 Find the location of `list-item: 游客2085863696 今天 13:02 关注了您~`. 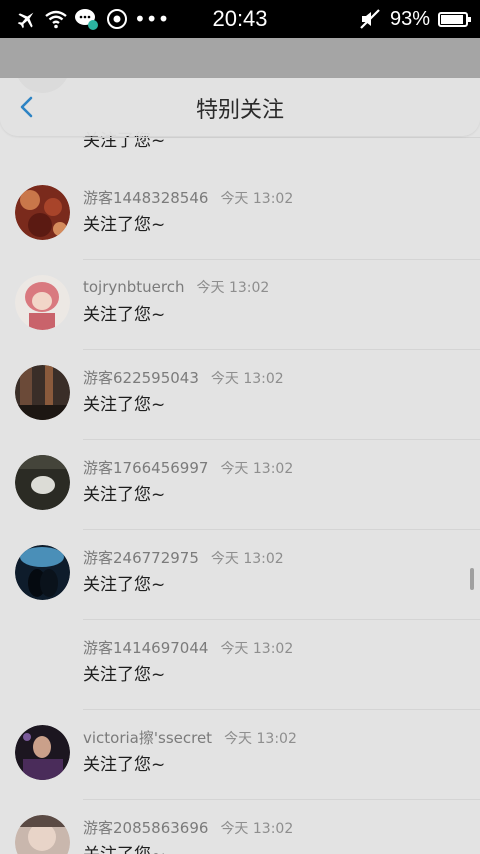

list-item: 游客2085863696 今天 13:02 关注了您~ is located at coordinates (240, 827).